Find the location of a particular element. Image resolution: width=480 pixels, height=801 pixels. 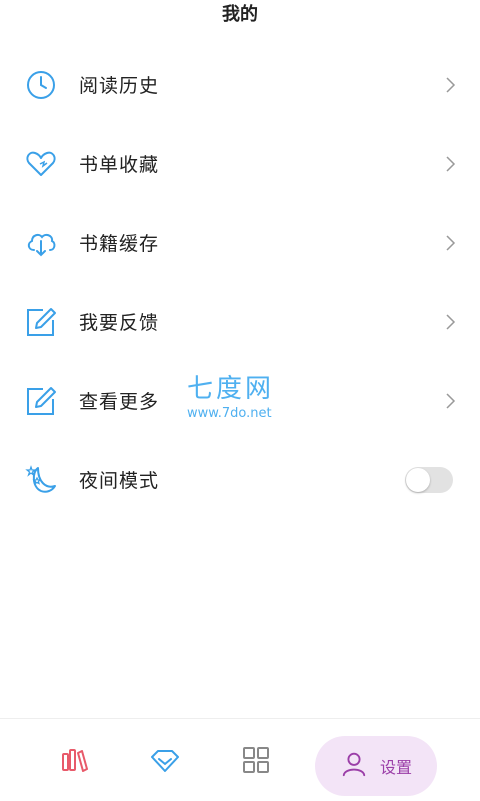

watermark-url: www.7do.net is located at coordinates (229, 413).